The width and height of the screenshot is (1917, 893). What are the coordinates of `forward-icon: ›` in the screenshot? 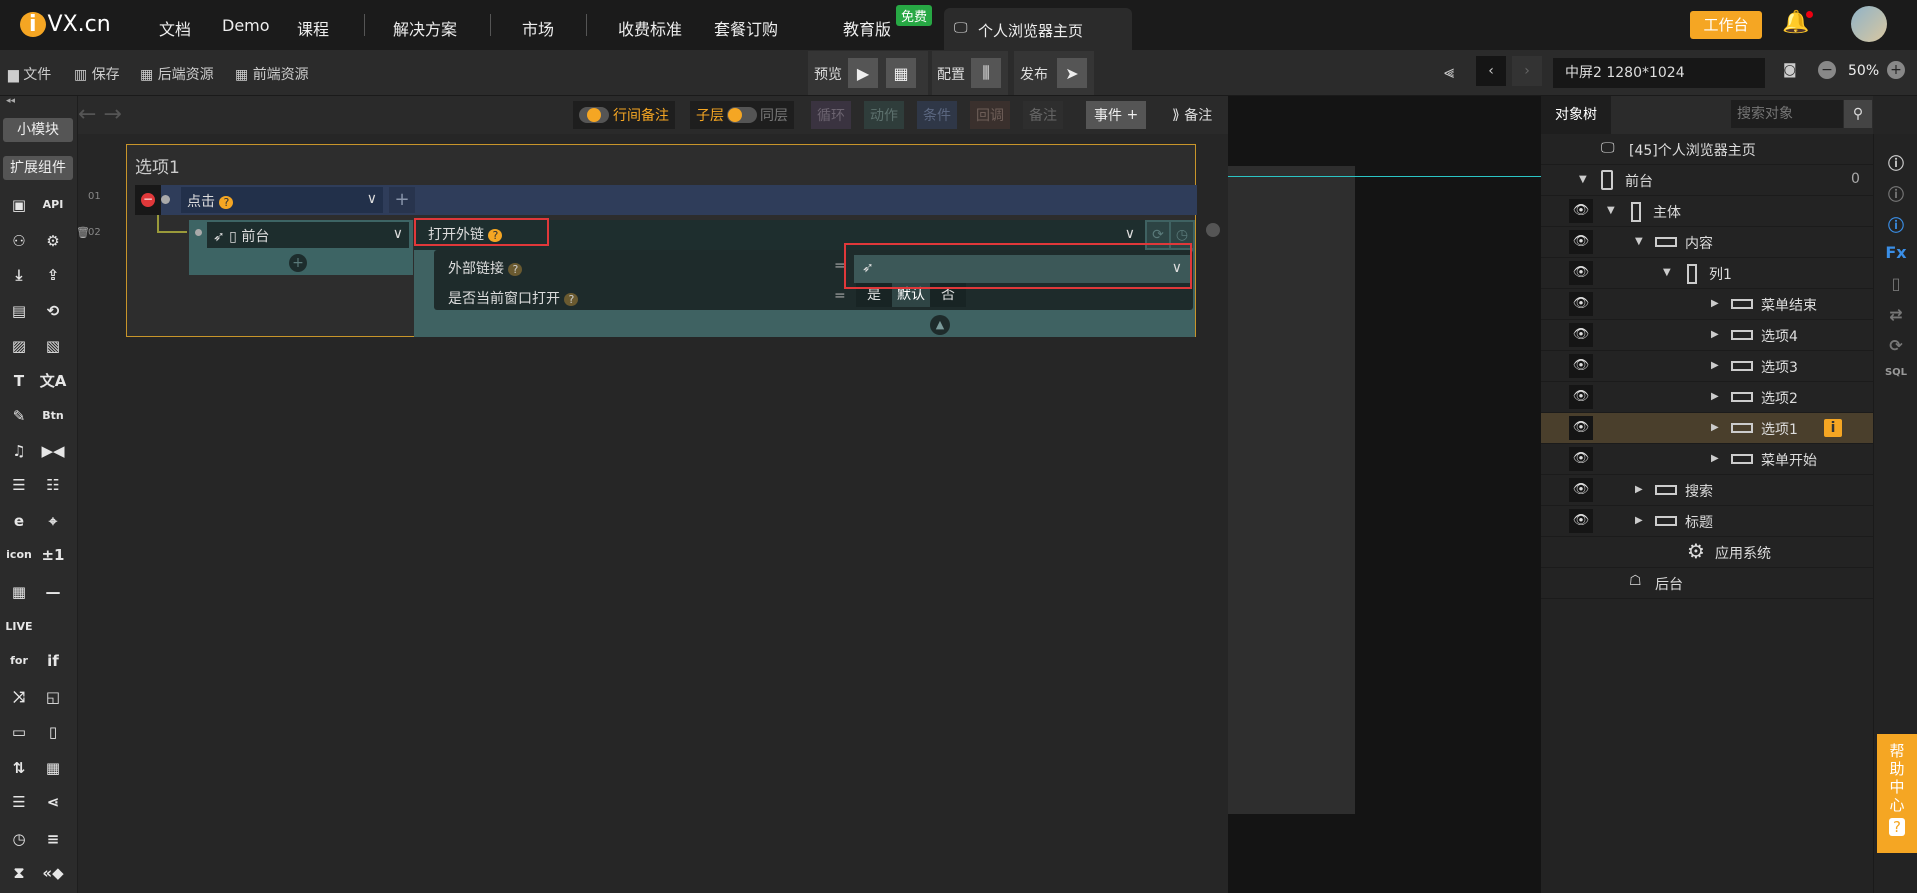 It's located at (1527, 71).